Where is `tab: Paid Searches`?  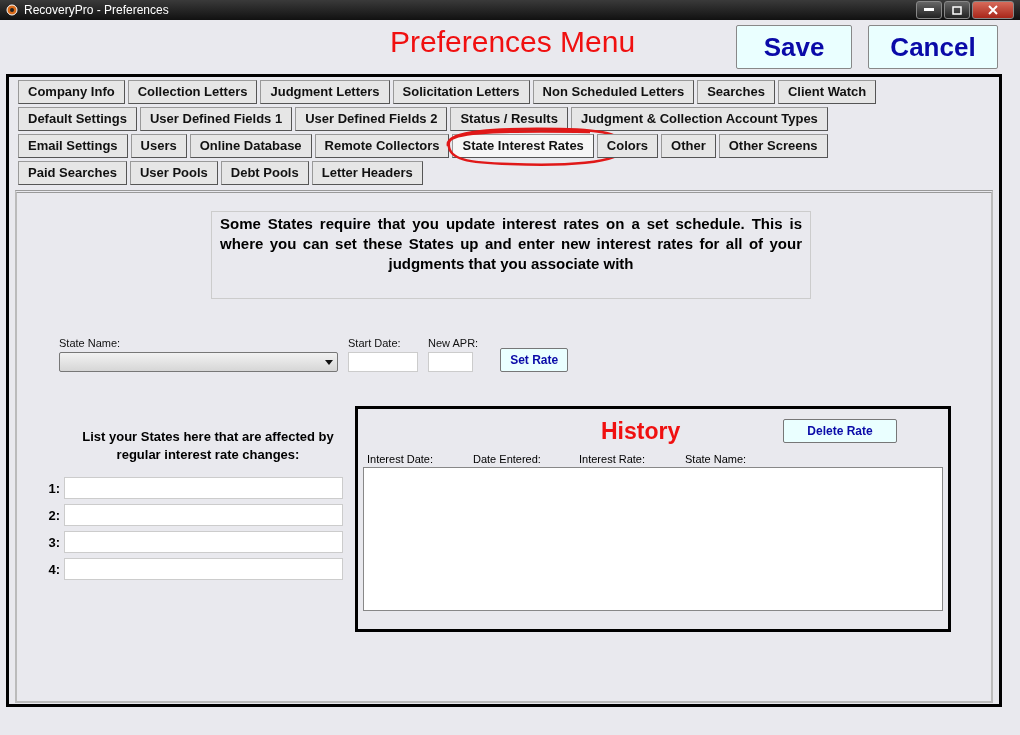
tab: Paid Searches is located at coordinates (72, 172).